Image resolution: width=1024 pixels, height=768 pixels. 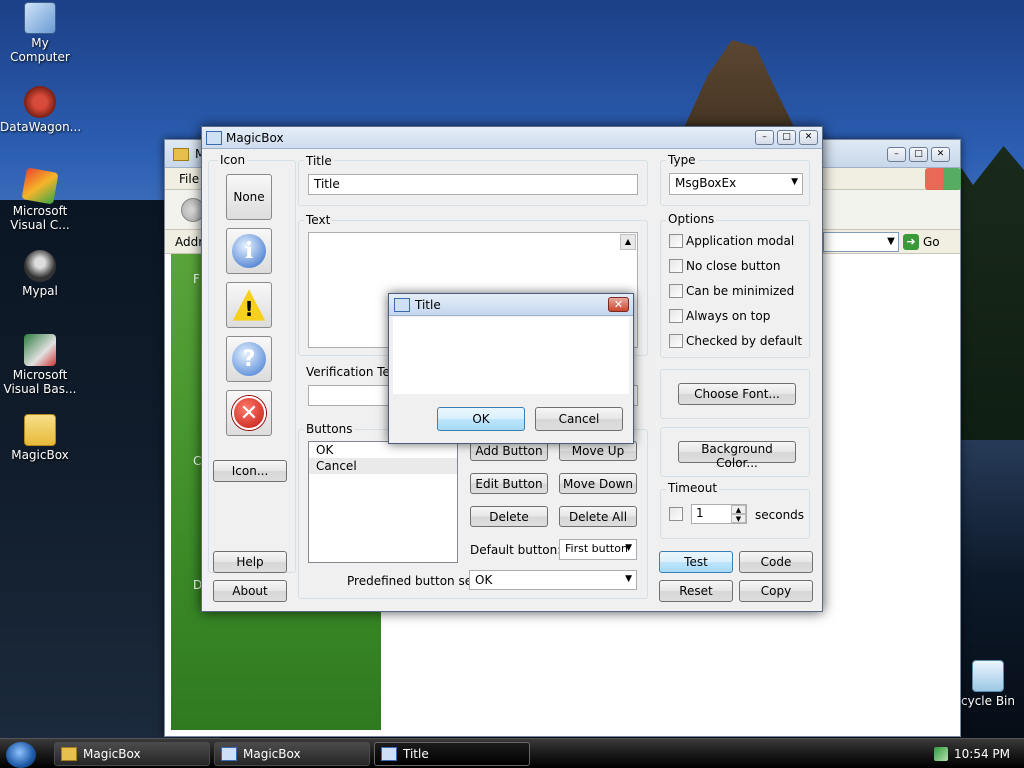 What do you see at coordinates (618, 304) in the screenshot?
I see `close-icon: ✕` at bounding box center [618, 304].